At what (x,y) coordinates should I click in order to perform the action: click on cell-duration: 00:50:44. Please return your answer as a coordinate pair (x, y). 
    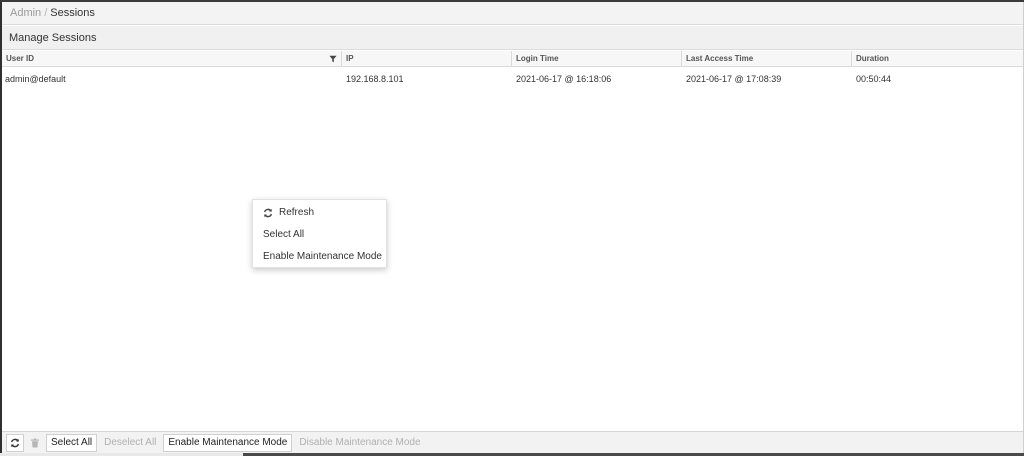
    Looking at the image, I should click on (874, 79).